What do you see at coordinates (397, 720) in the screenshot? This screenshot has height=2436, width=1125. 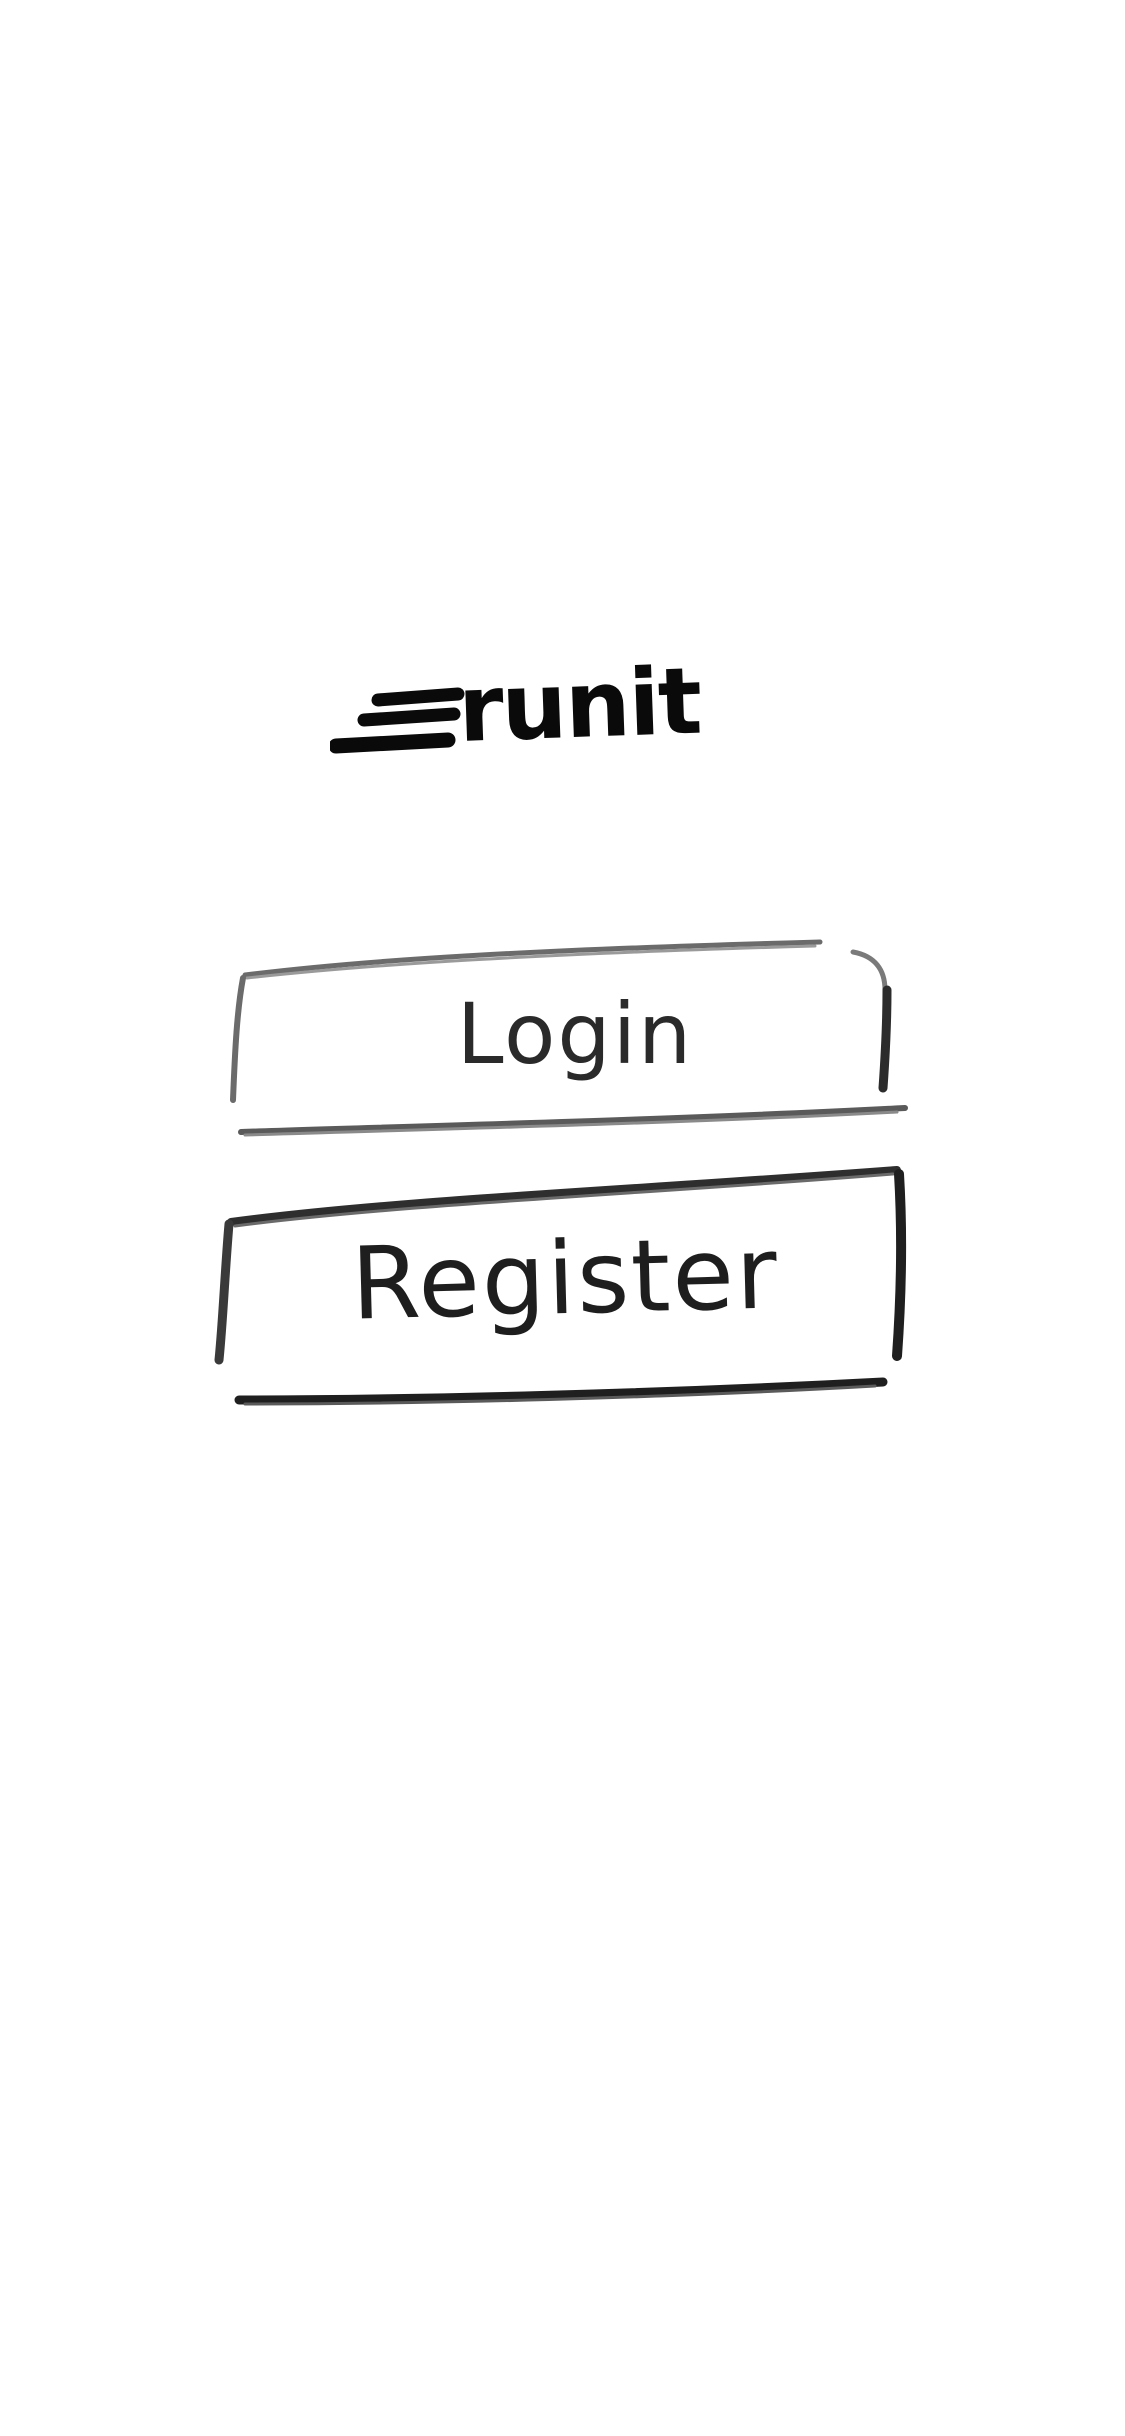 I see `speed-lines-icon` at bounding box center [397, 720].